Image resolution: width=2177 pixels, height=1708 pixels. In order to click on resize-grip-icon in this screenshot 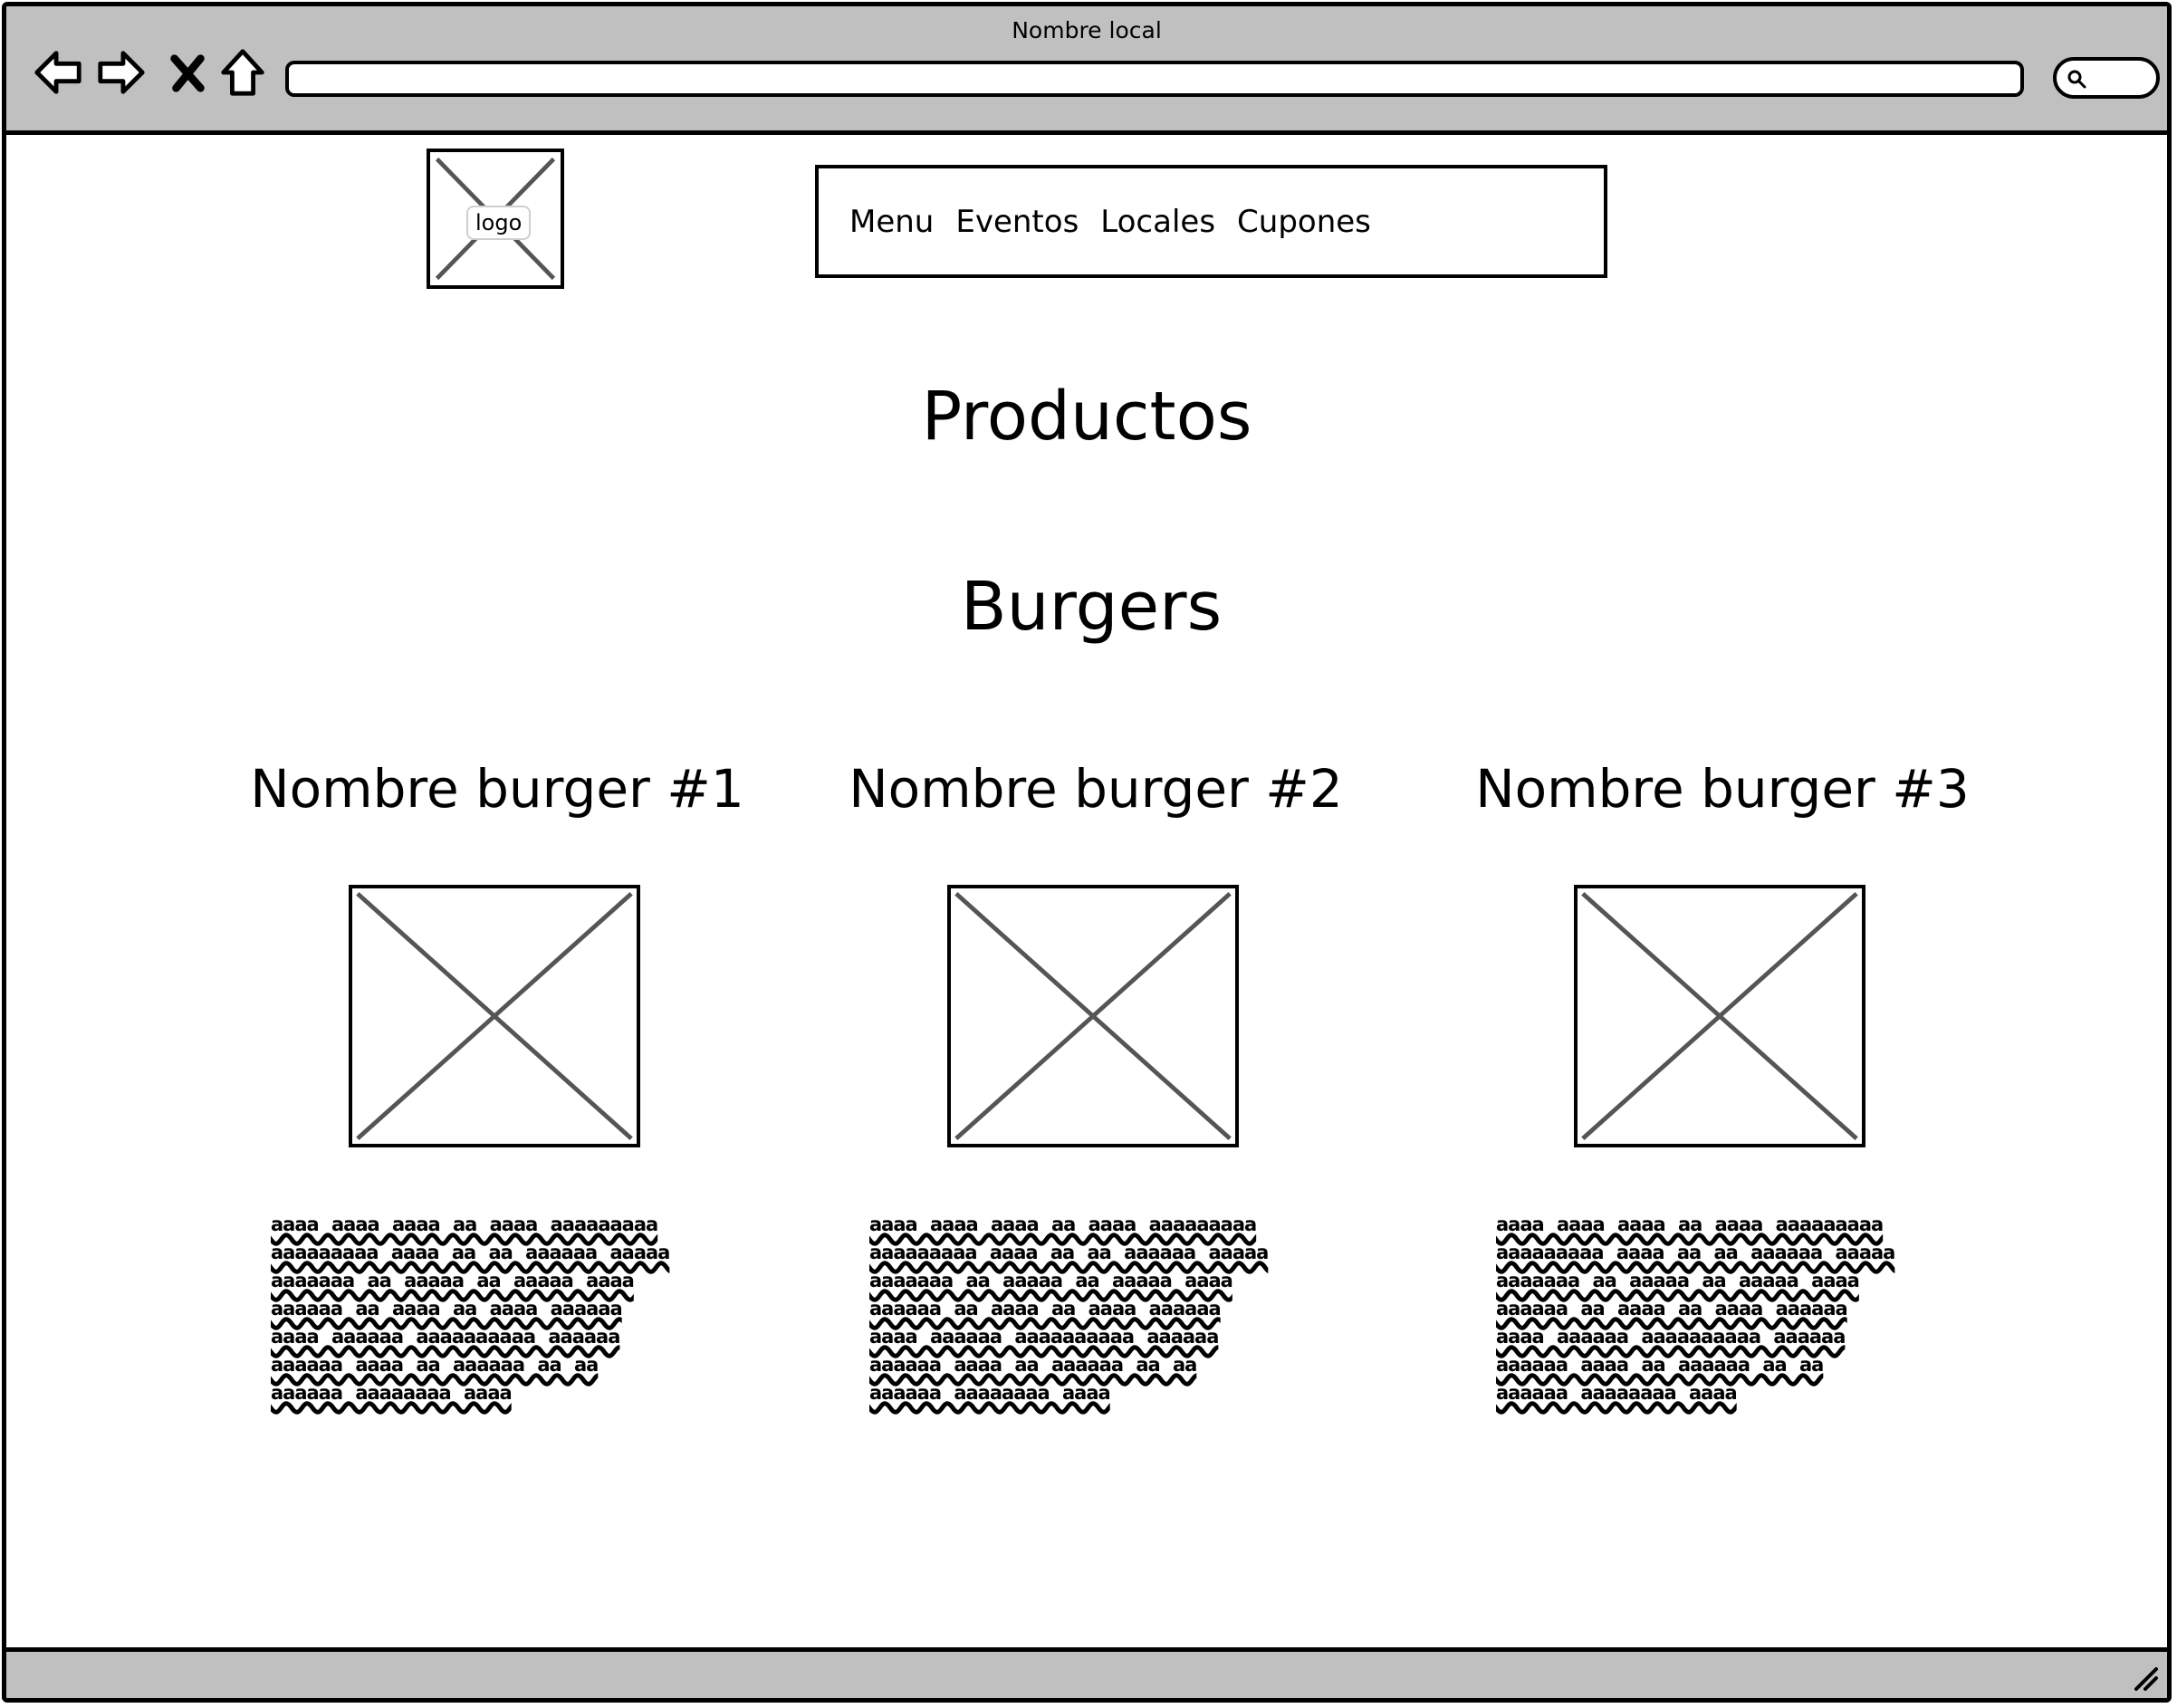, I will do `click(2143, 1676)`.